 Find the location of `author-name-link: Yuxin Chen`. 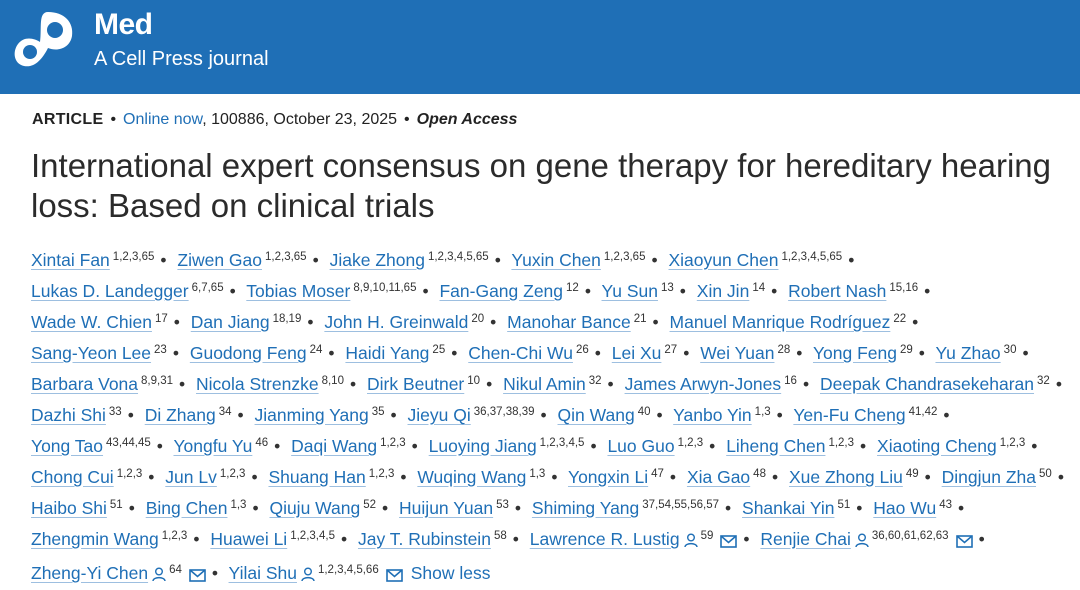

author-name-link: Yuxin Chen is located at coordinates (556, 260).